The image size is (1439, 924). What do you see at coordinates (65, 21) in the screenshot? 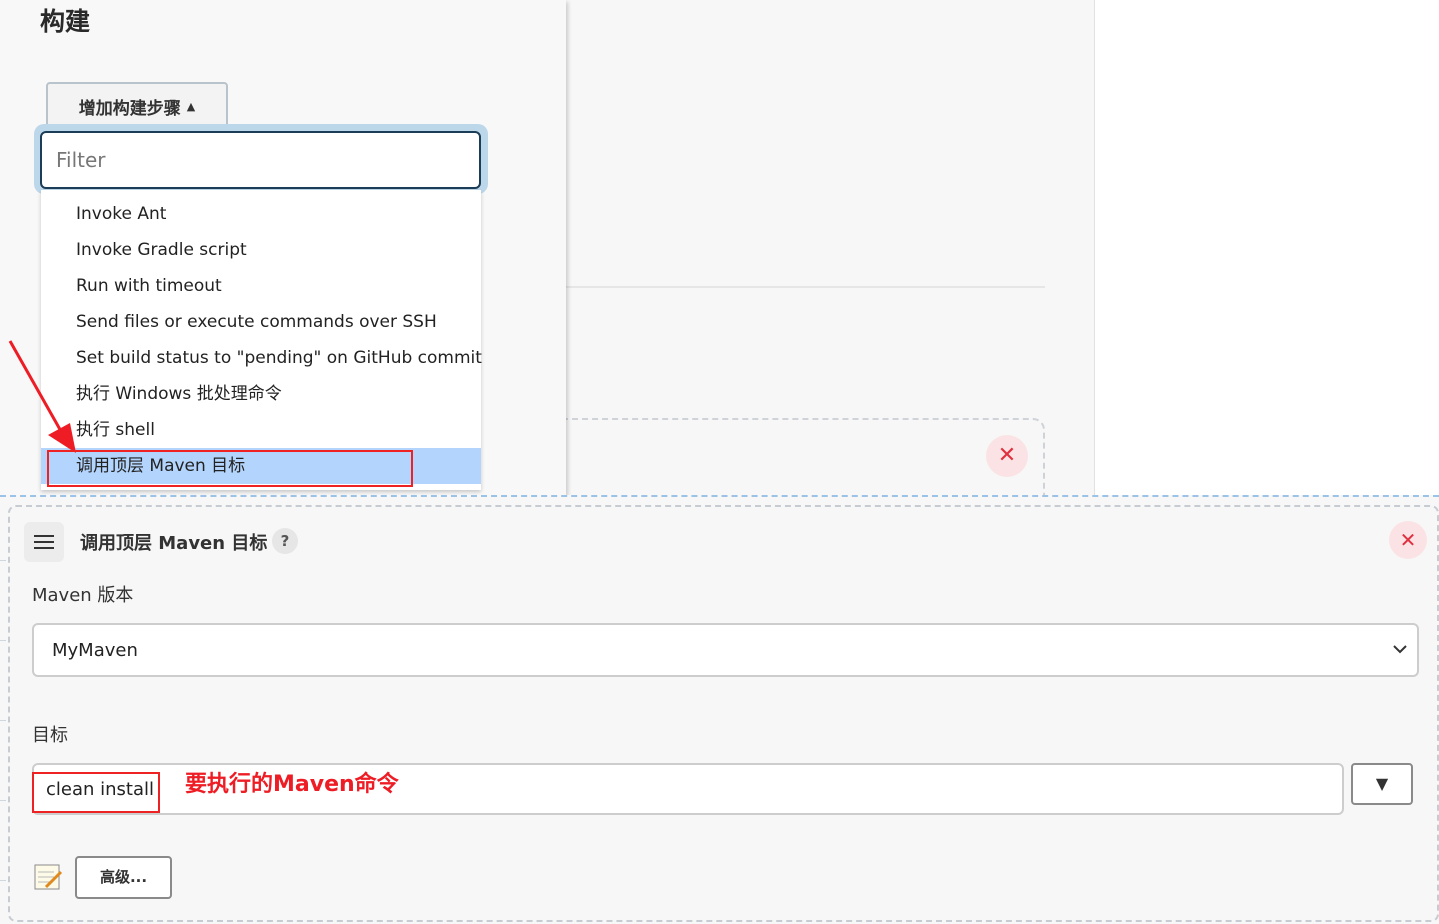
I see `section-title: 构建` at bounding box center [65, 21].